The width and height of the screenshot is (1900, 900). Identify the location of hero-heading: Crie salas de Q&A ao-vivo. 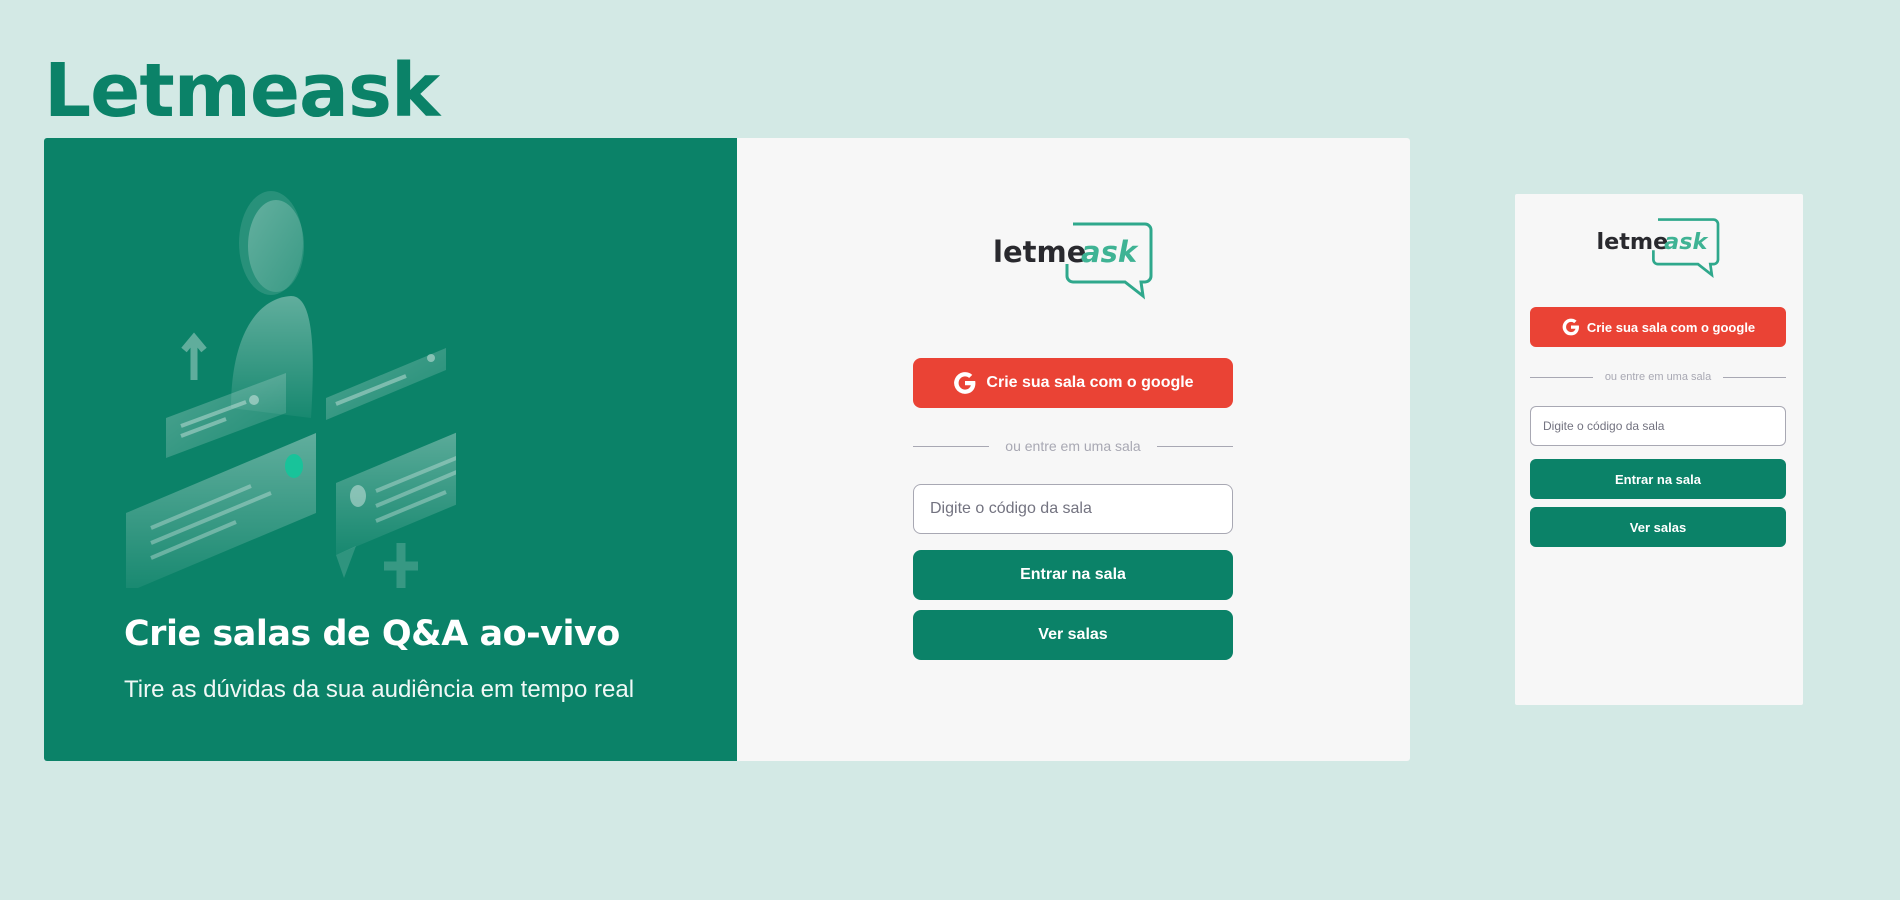
(372, 634).